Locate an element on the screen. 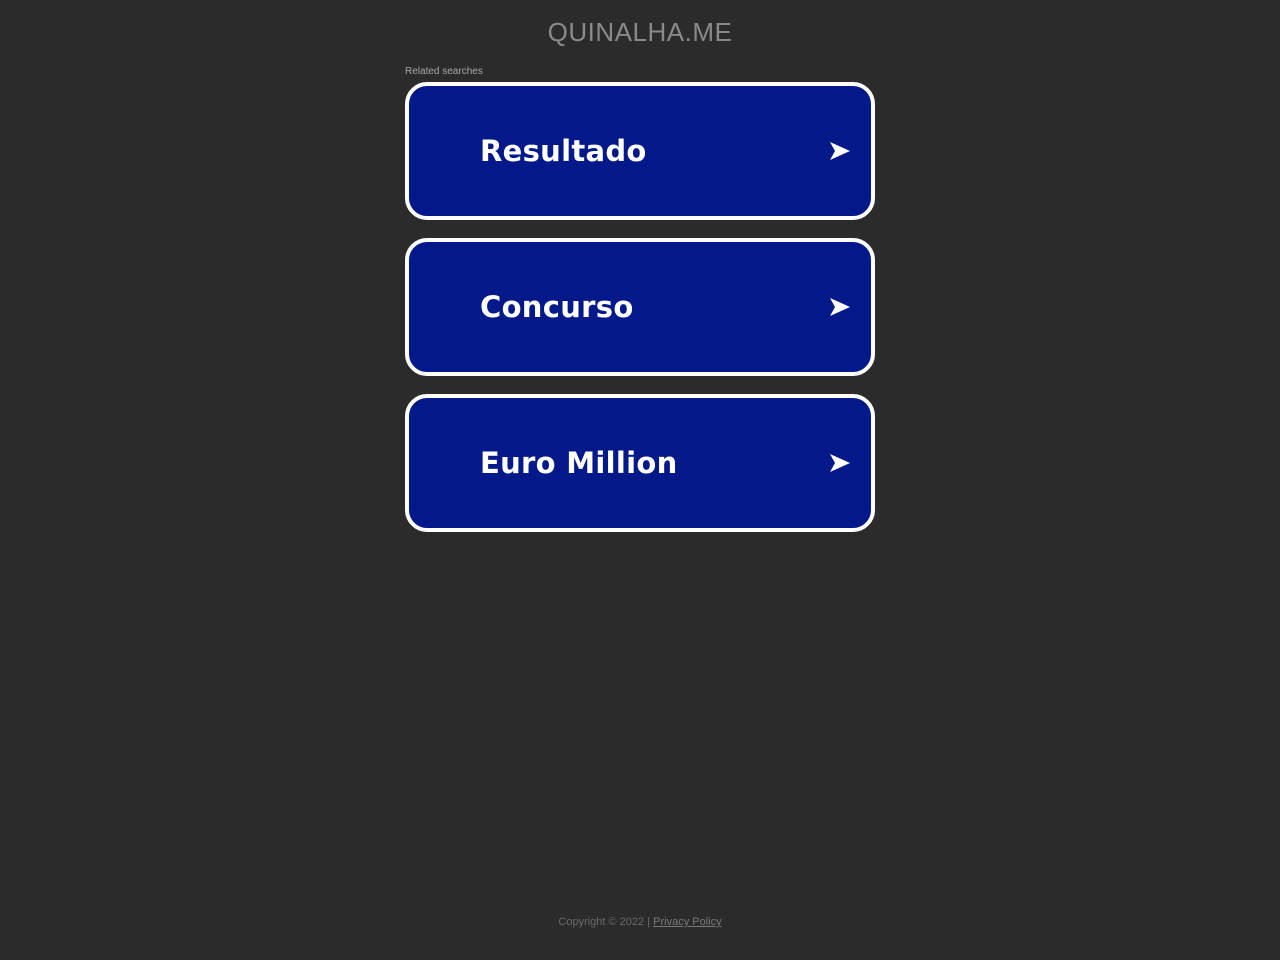 The image size is (1280, 960). footer: Copyright © 2022 | Privacy Policy is located at coordinates (640, 922).